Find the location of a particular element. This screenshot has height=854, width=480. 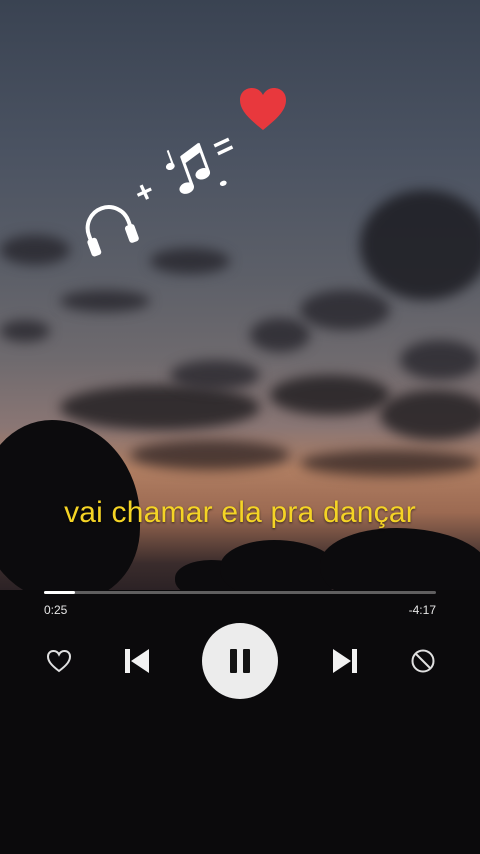

like-button is located at coordinates (59, 661).